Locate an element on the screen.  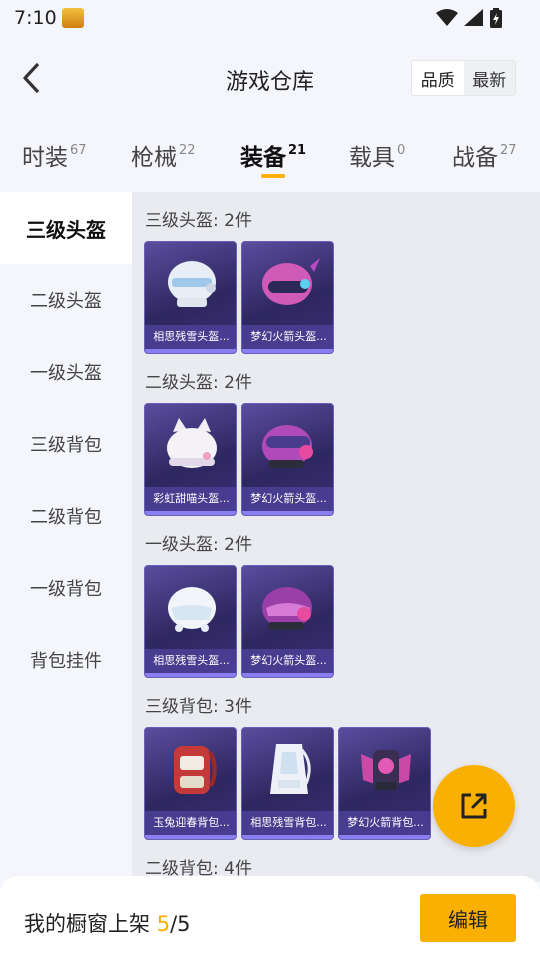
edit-button: 编辑 is located at coordinates (468, 918).